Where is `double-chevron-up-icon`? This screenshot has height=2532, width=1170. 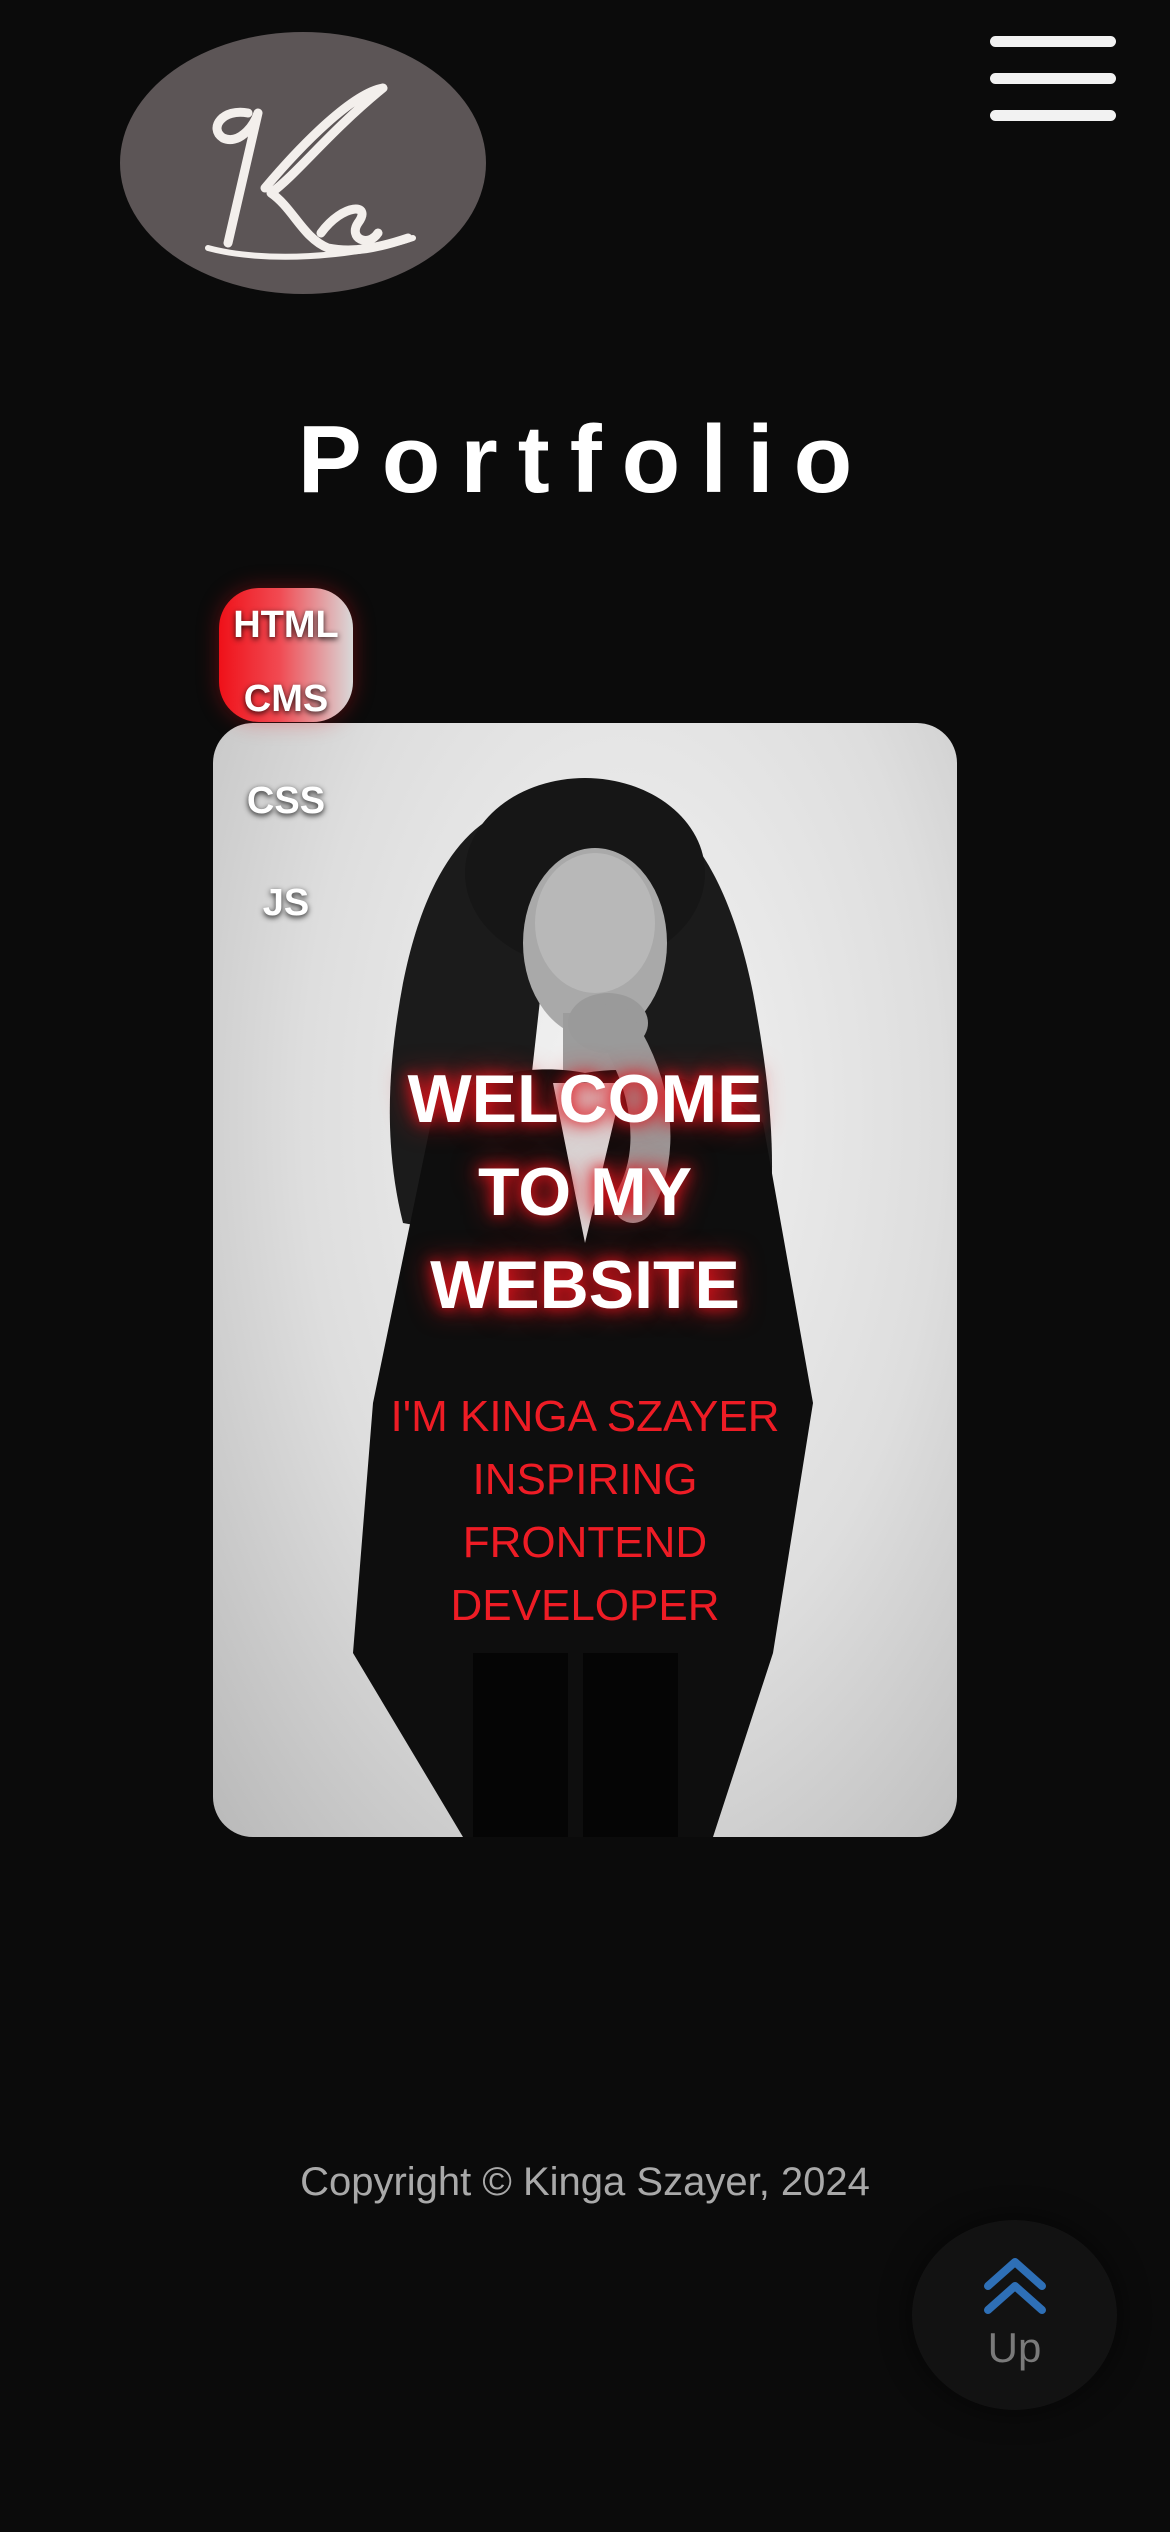
double-chevron-up-icon is located at coordinates (1015, 2286).